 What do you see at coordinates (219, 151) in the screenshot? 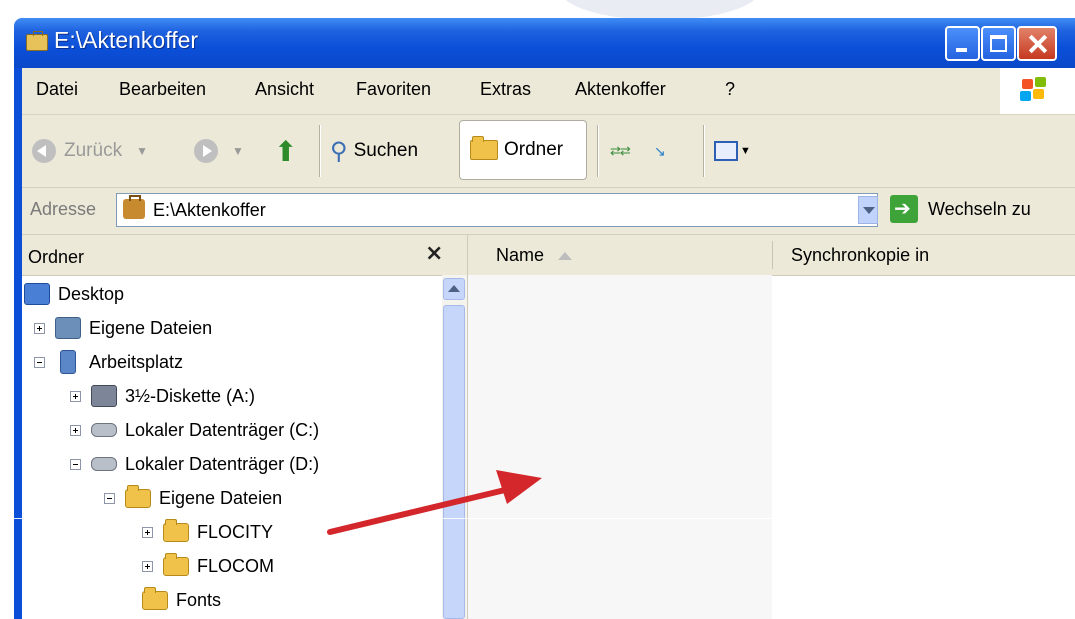
I see `forward-button: ▼` at bounding box center [219, 151].